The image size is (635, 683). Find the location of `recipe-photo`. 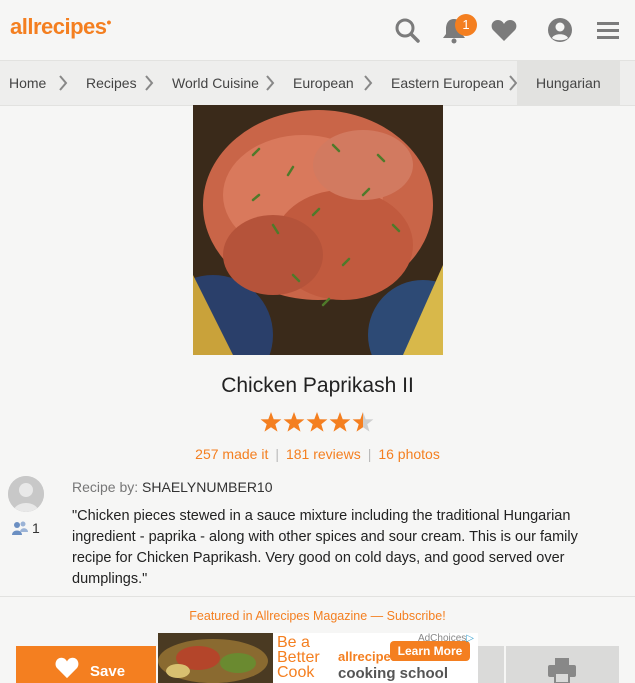

recipe-photo is located at coordinates (318, 230).